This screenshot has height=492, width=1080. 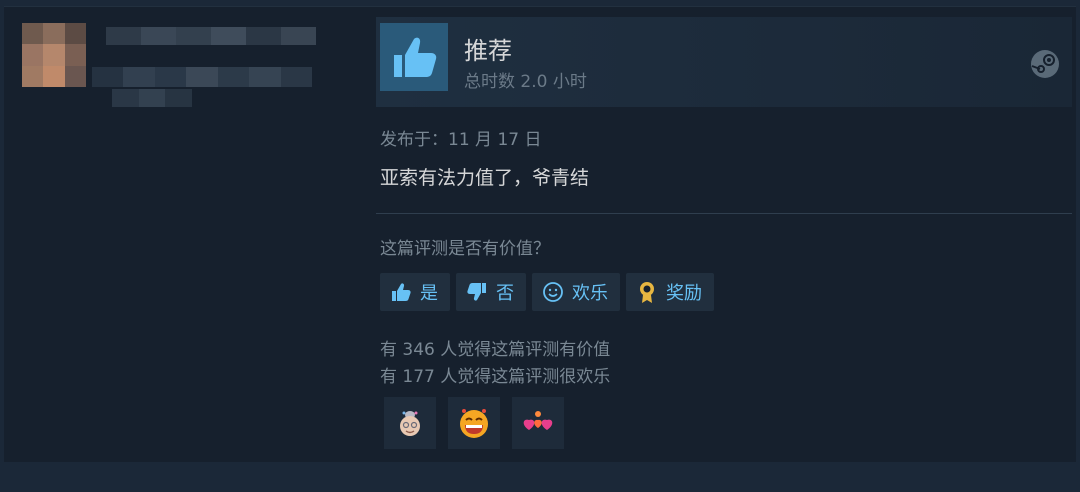 What do you see at coordinates (152, 98) in the screenshot?
I see `author-meta2-blurred` at bounding box center [152, 98].